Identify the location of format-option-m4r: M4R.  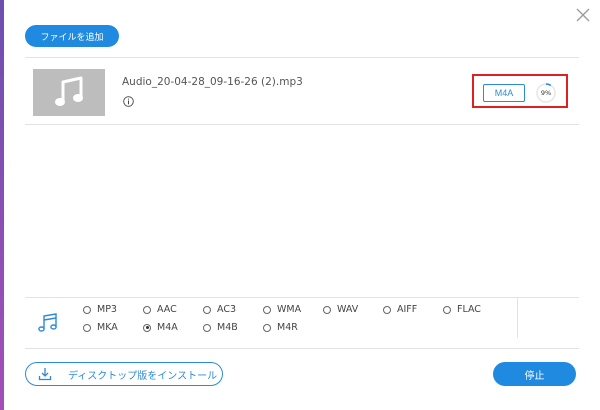
(280, 327).